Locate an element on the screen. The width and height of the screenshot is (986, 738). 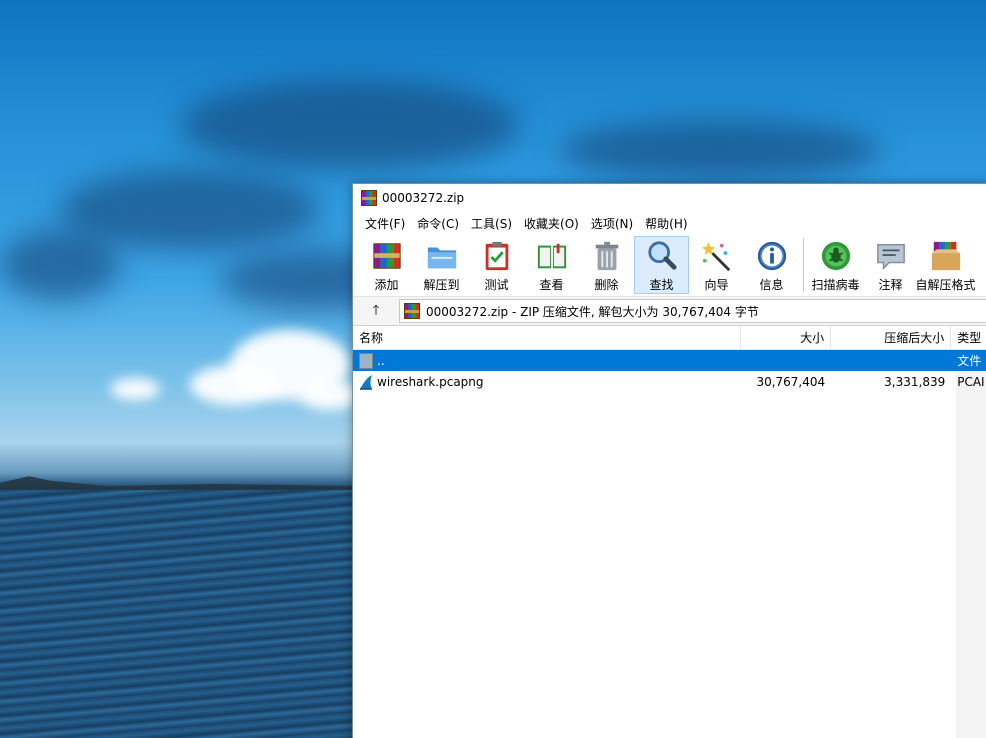
virus-scan-button: 扫描病毒 is located at coordinates (835, 265).